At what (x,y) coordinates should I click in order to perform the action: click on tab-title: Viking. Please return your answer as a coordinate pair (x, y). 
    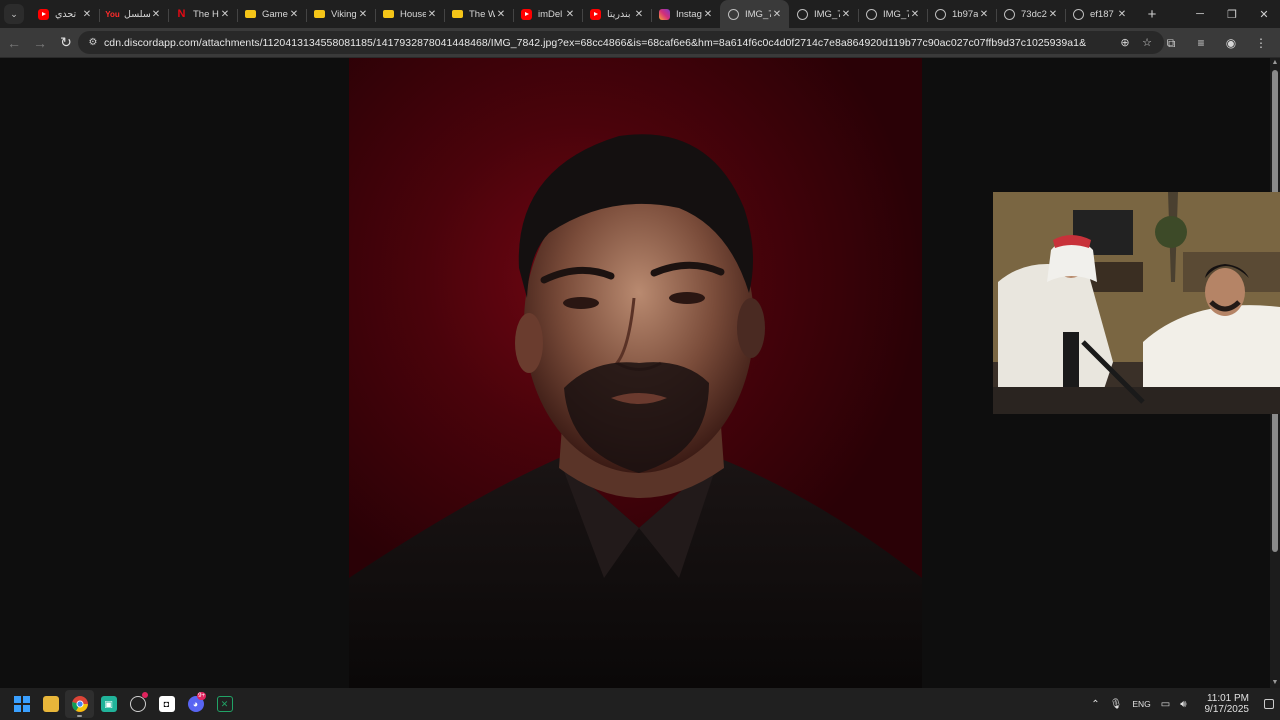
    Looking at the image, I should click on (344, 14).